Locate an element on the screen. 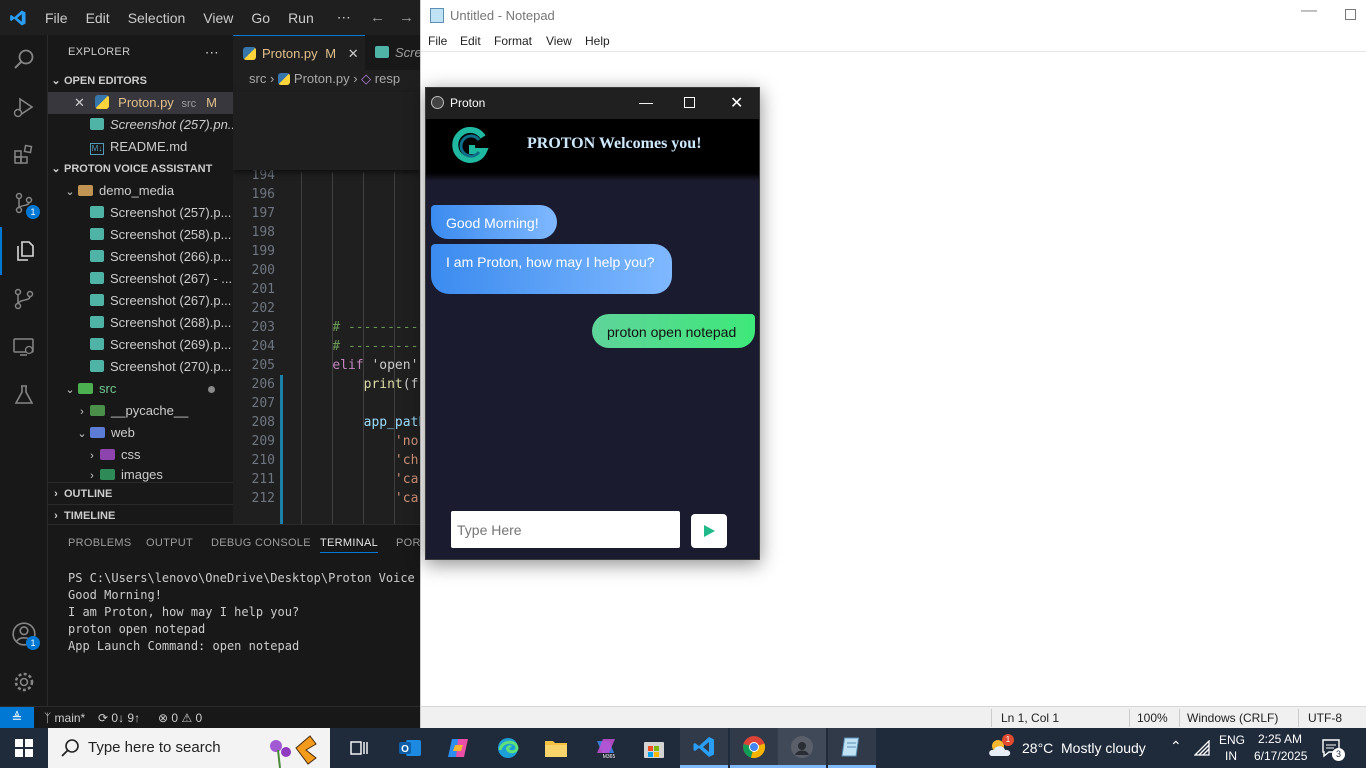 This screenshot has height=768, width=1366. region: IN is located at coordinates (1231, 756).